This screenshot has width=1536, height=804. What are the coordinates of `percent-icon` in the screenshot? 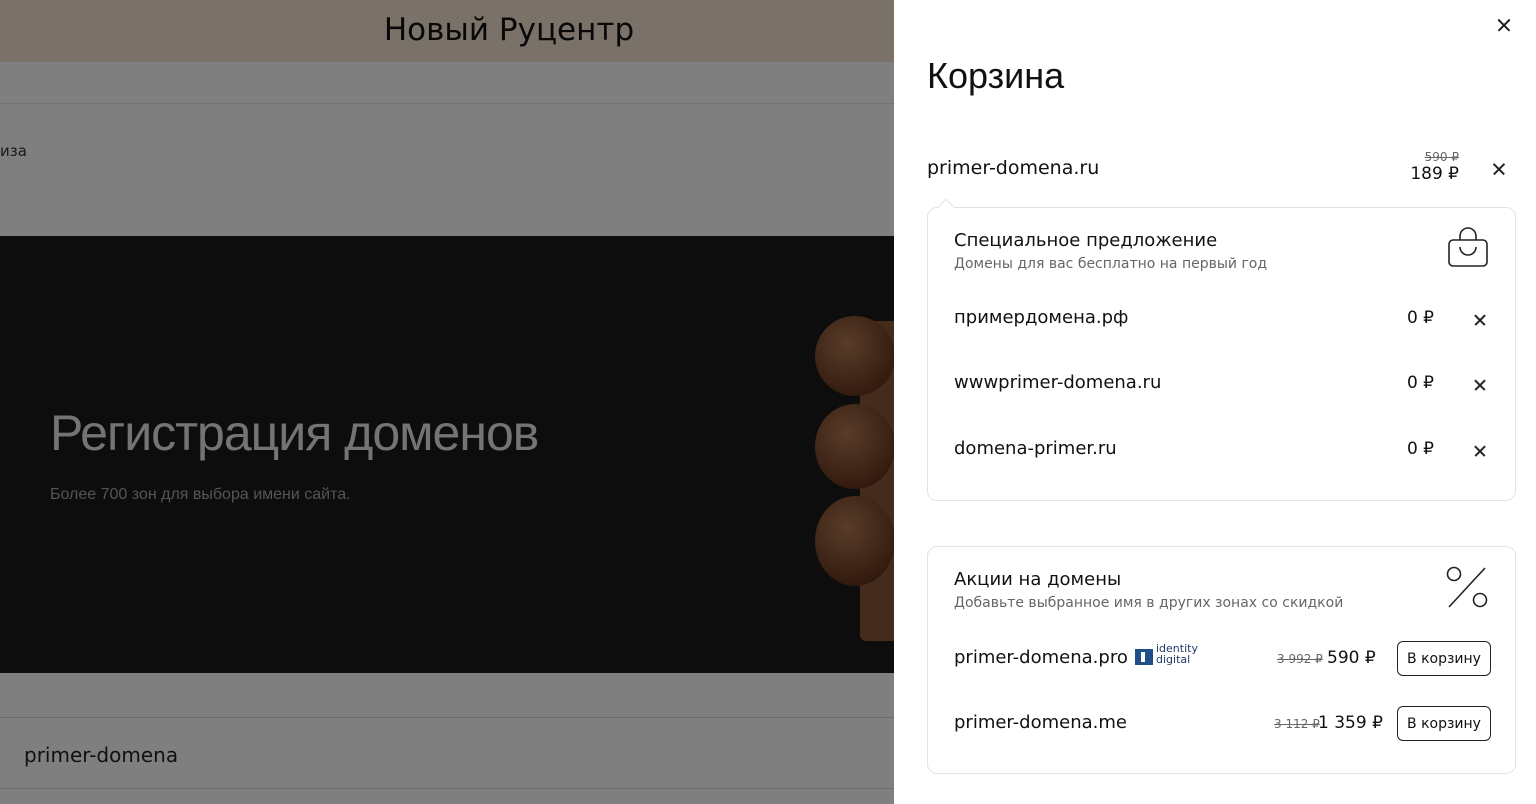 It's located at (1467, 587).